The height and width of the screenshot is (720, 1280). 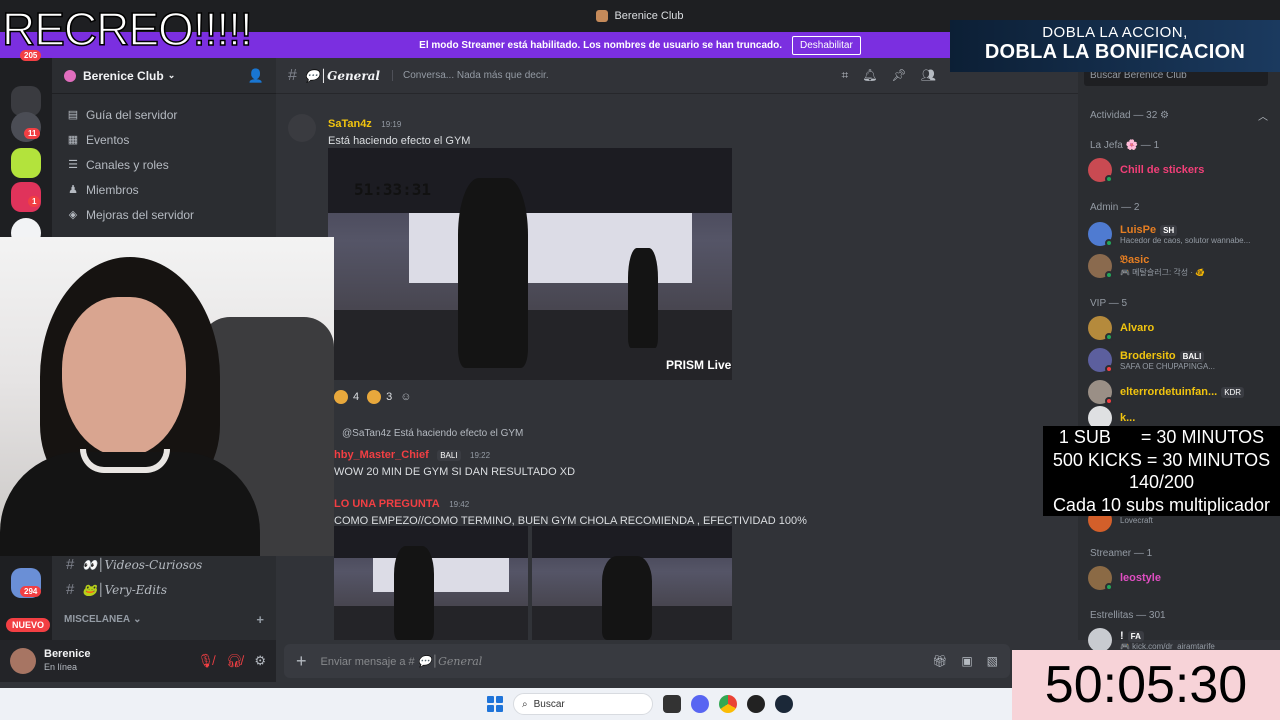 I want to click on reaction: 3, so click(x=379, y=397).